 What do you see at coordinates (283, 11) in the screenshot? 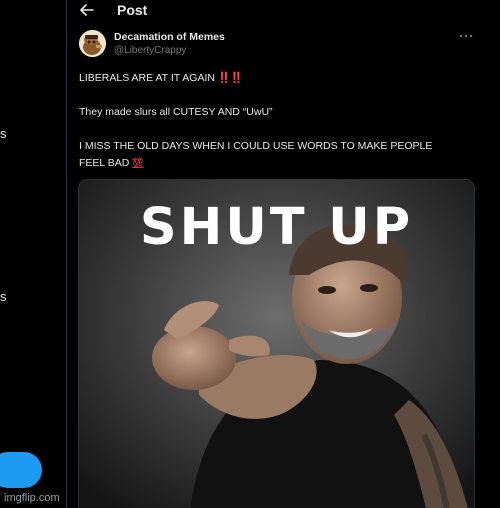
I see `post-header: Post` at bounding box center [283, 11].